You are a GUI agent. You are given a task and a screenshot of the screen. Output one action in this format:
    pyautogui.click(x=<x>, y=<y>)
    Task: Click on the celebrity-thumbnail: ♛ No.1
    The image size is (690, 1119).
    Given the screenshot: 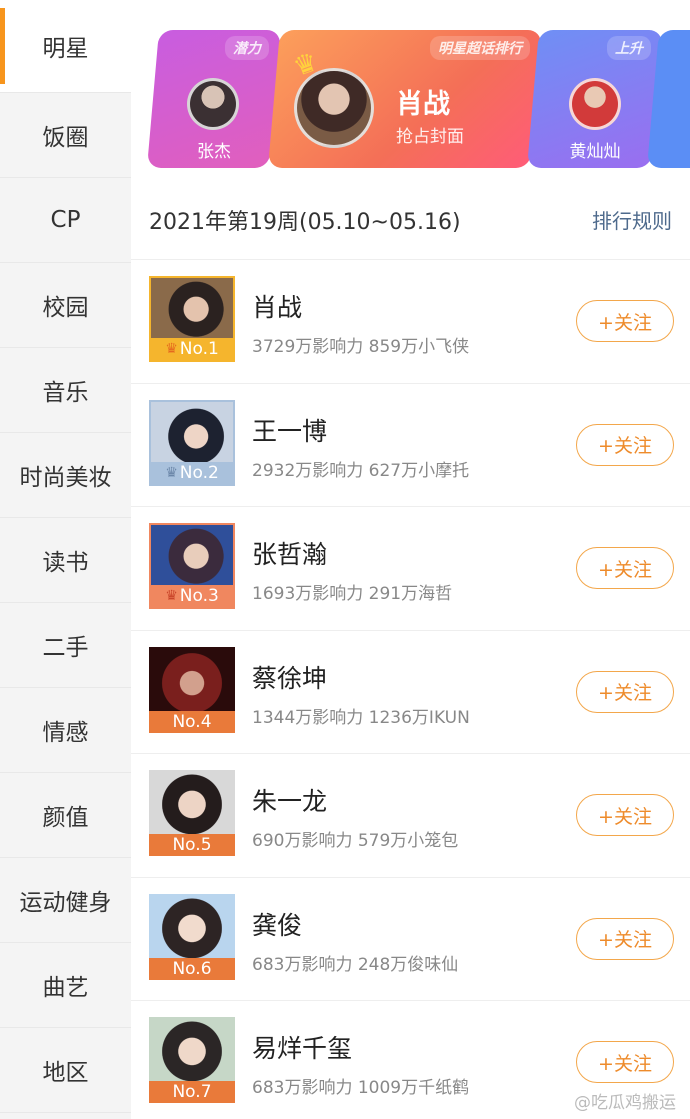 What is the action you would take?
    pyautogui.click(x=192, y=319)
    